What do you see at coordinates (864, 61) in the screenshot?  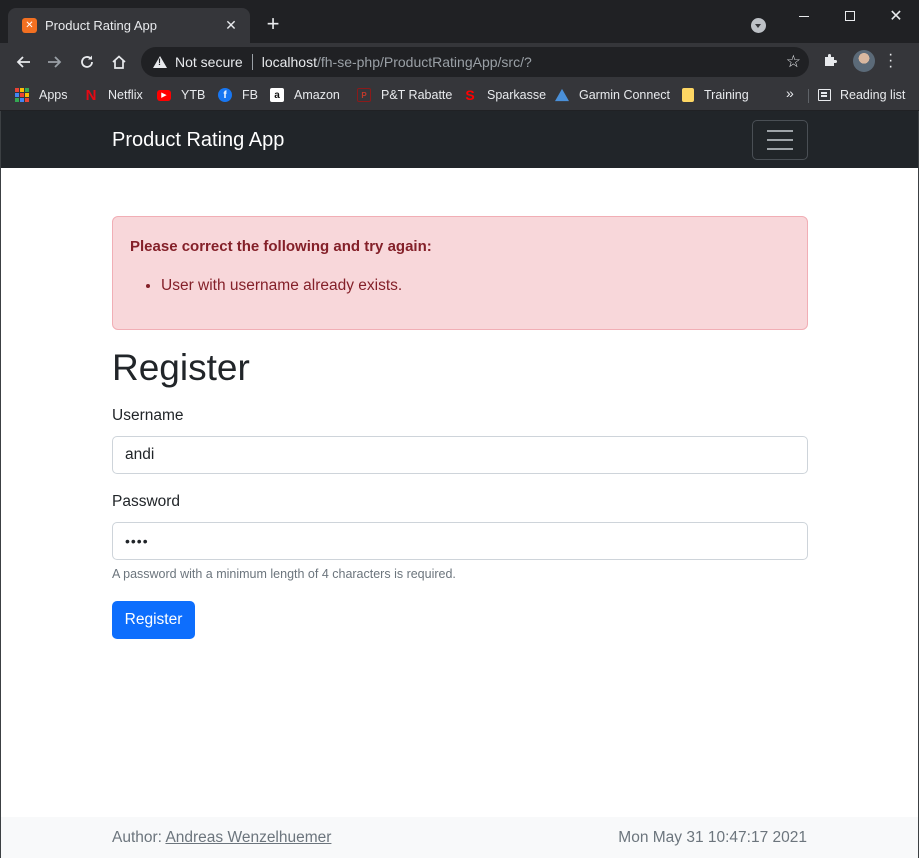 I see `profile-avatar` at bounding box center [864, 61].